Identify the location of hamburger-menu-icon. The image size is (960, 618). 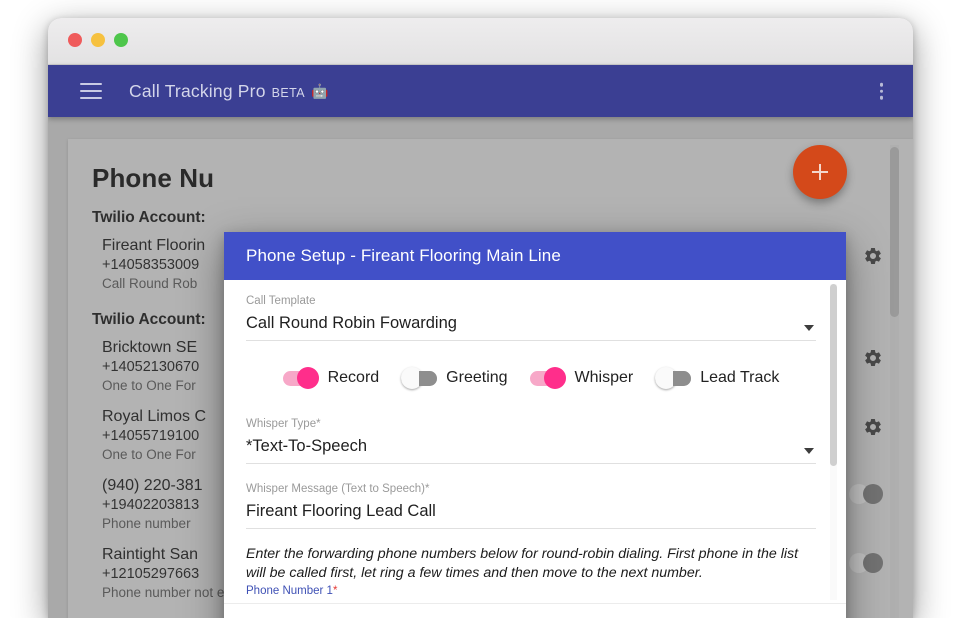
(91, 91).